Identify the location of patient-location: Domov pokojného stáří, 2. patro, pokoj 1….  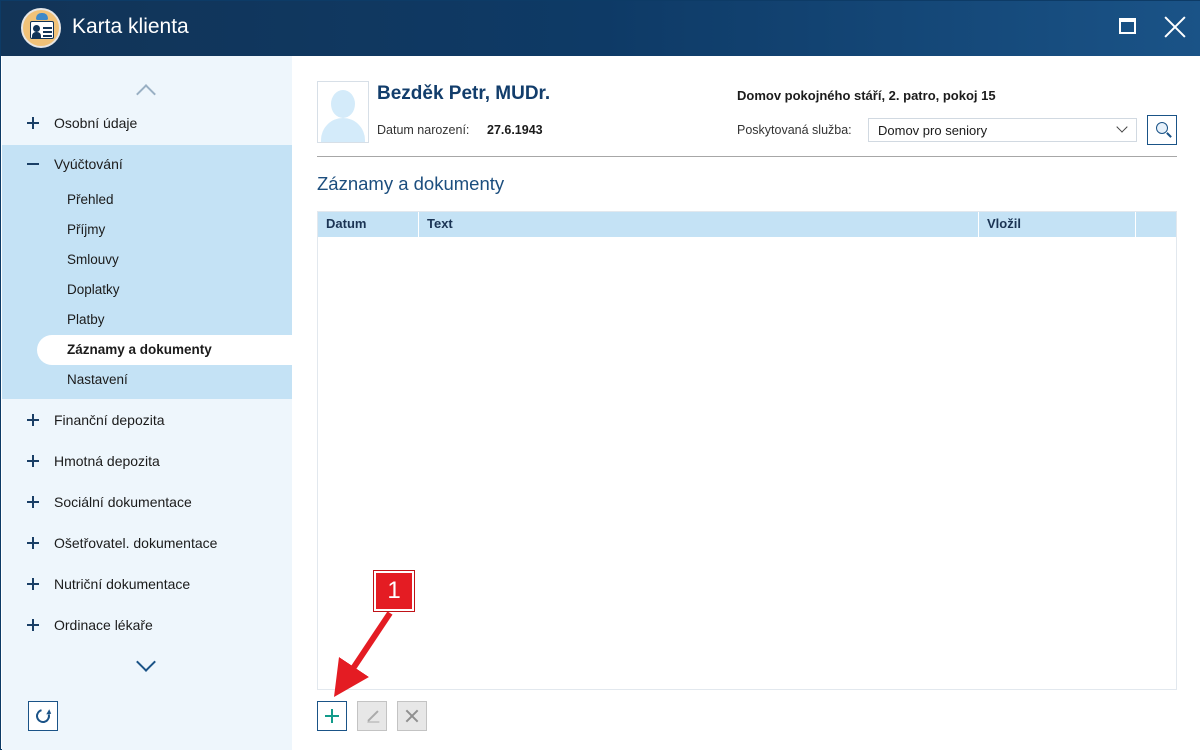
(866, 95).